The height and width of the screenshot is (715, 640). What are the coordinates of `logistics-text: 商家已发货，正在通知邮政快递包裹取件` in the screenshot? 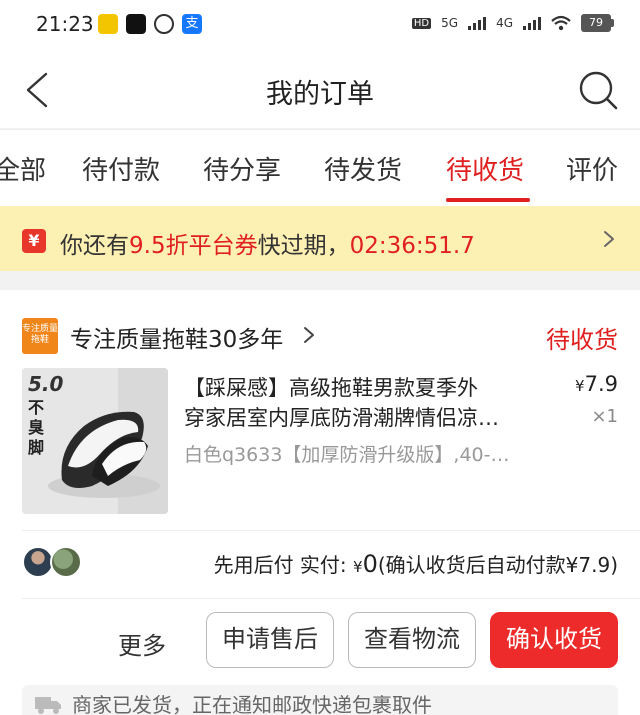 It's located at (252, 704).